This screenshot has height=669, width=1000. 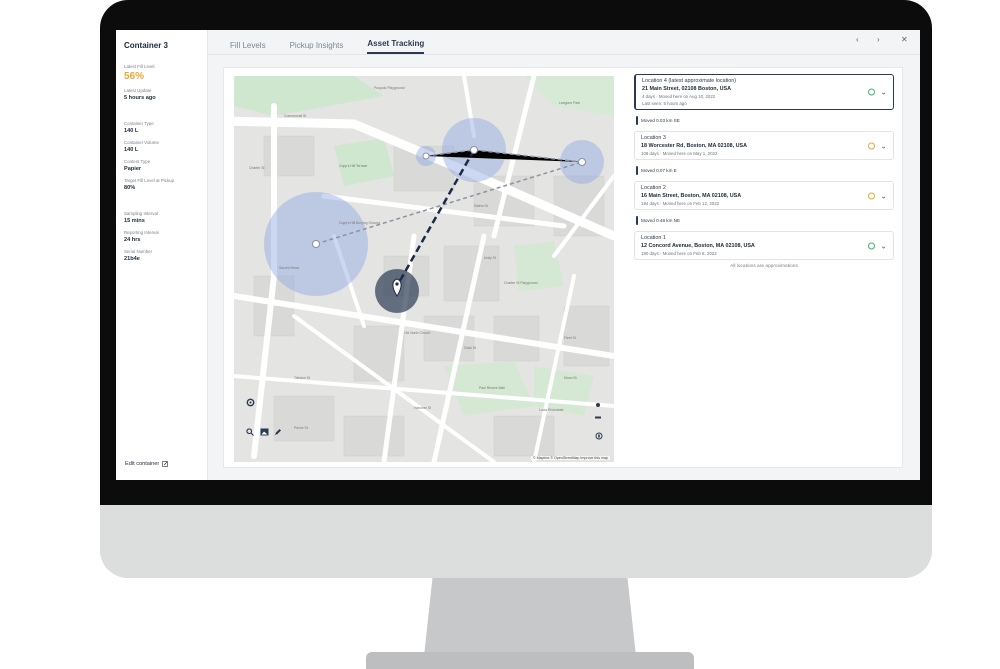 What do you see at coordinates (530, 660) in the screenshot?
I see `monitor-stand-base` at bounding box center [530, 660].